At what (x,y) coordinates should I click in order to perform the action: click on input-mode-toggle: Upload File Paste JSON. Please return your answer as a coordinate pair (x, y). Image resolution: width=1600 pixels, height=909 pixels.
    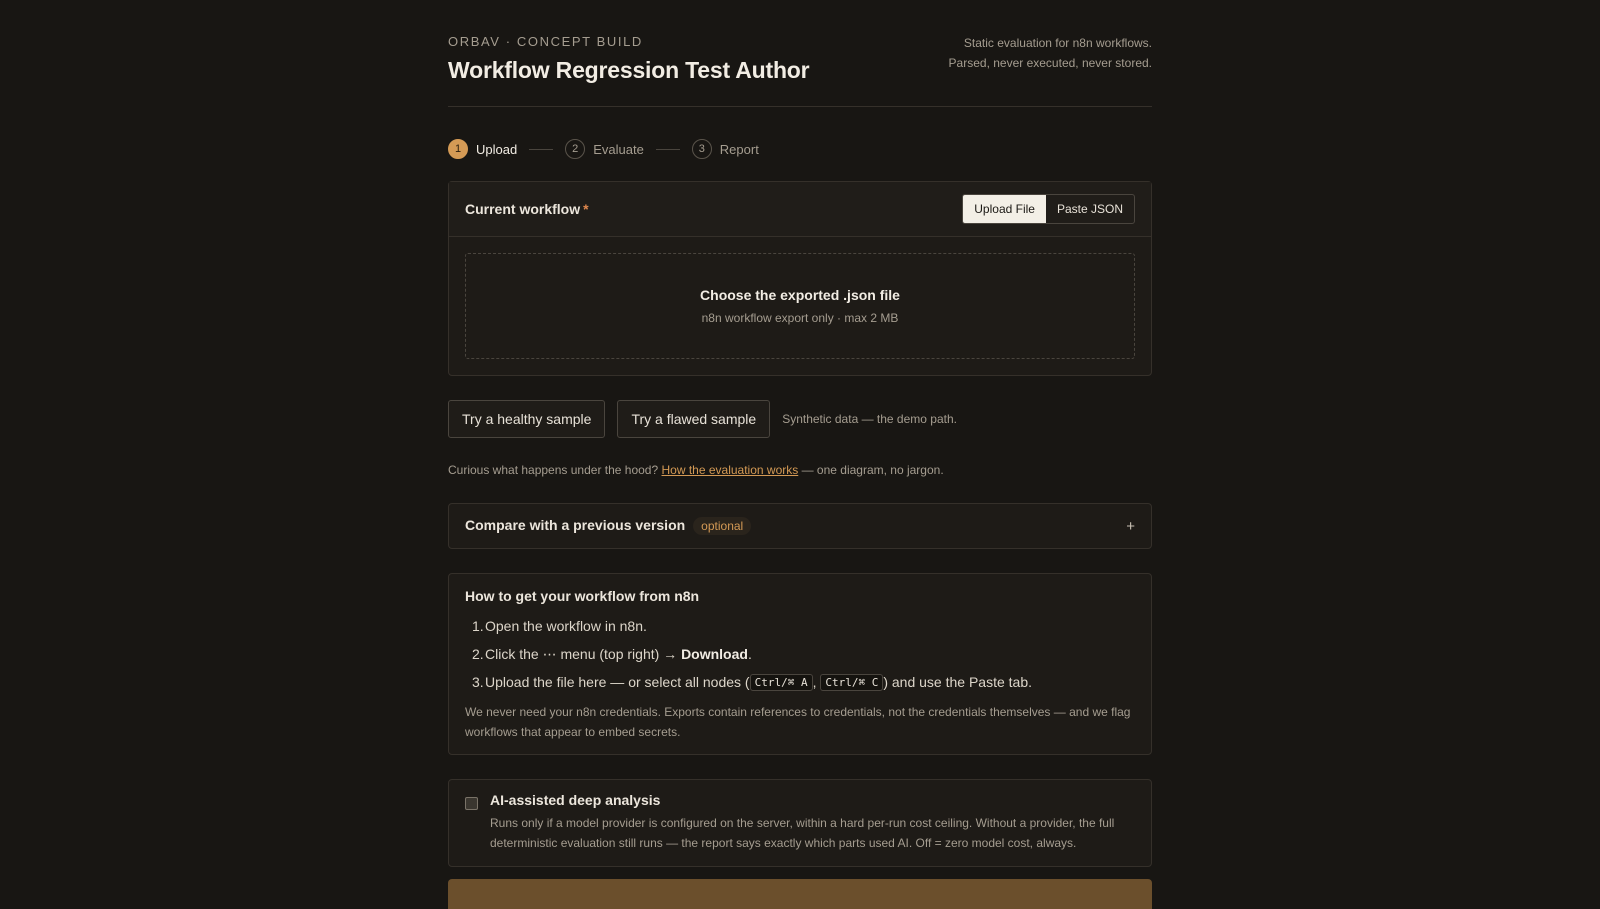
    Looking at the image, I should click on (1048, 209).